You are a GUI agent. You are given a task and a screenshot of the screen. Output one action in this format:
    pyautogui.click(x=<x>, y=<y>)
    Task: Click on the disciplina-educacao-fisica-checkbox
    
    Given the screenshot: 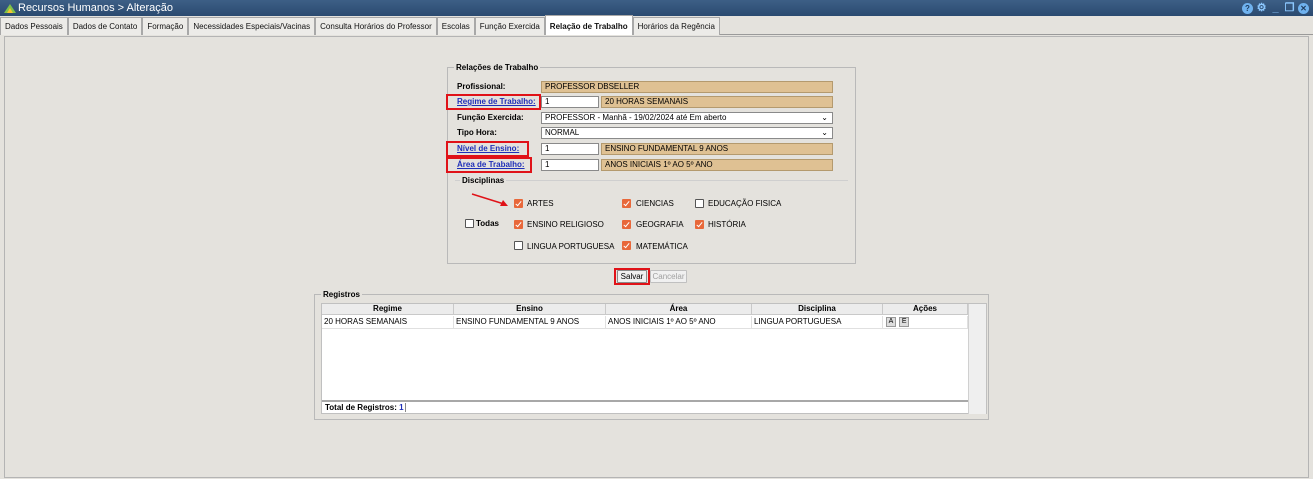 What is the action you would take?
    pyautogui.click(x=699, y=203)
    